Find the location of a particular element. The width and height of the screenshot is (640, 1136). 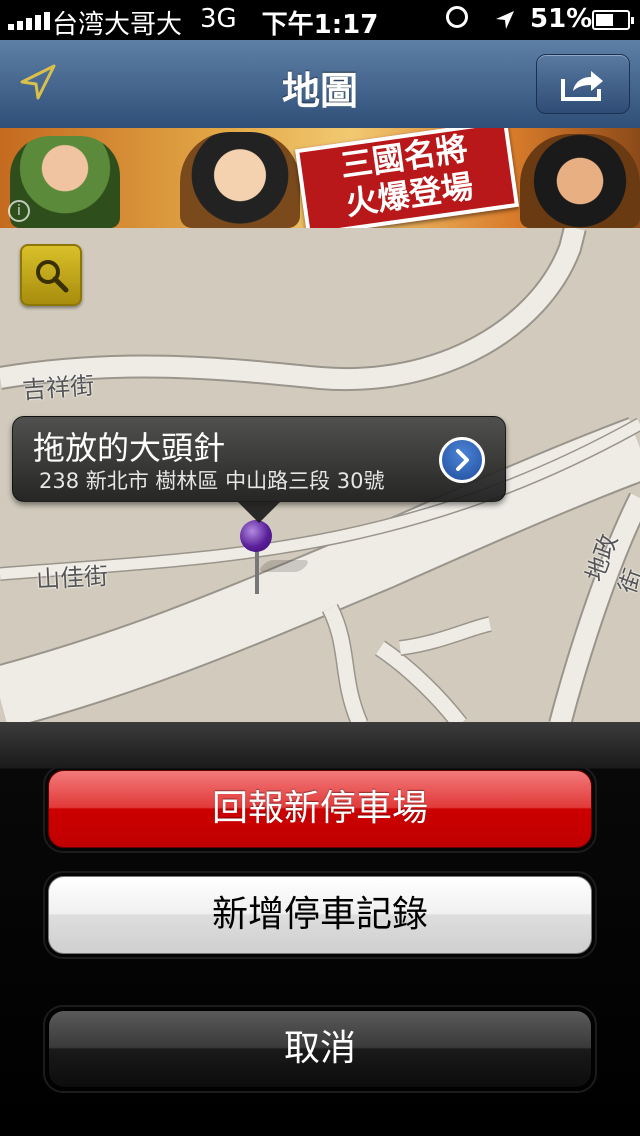

share-button is located at coordinates (583, 84).